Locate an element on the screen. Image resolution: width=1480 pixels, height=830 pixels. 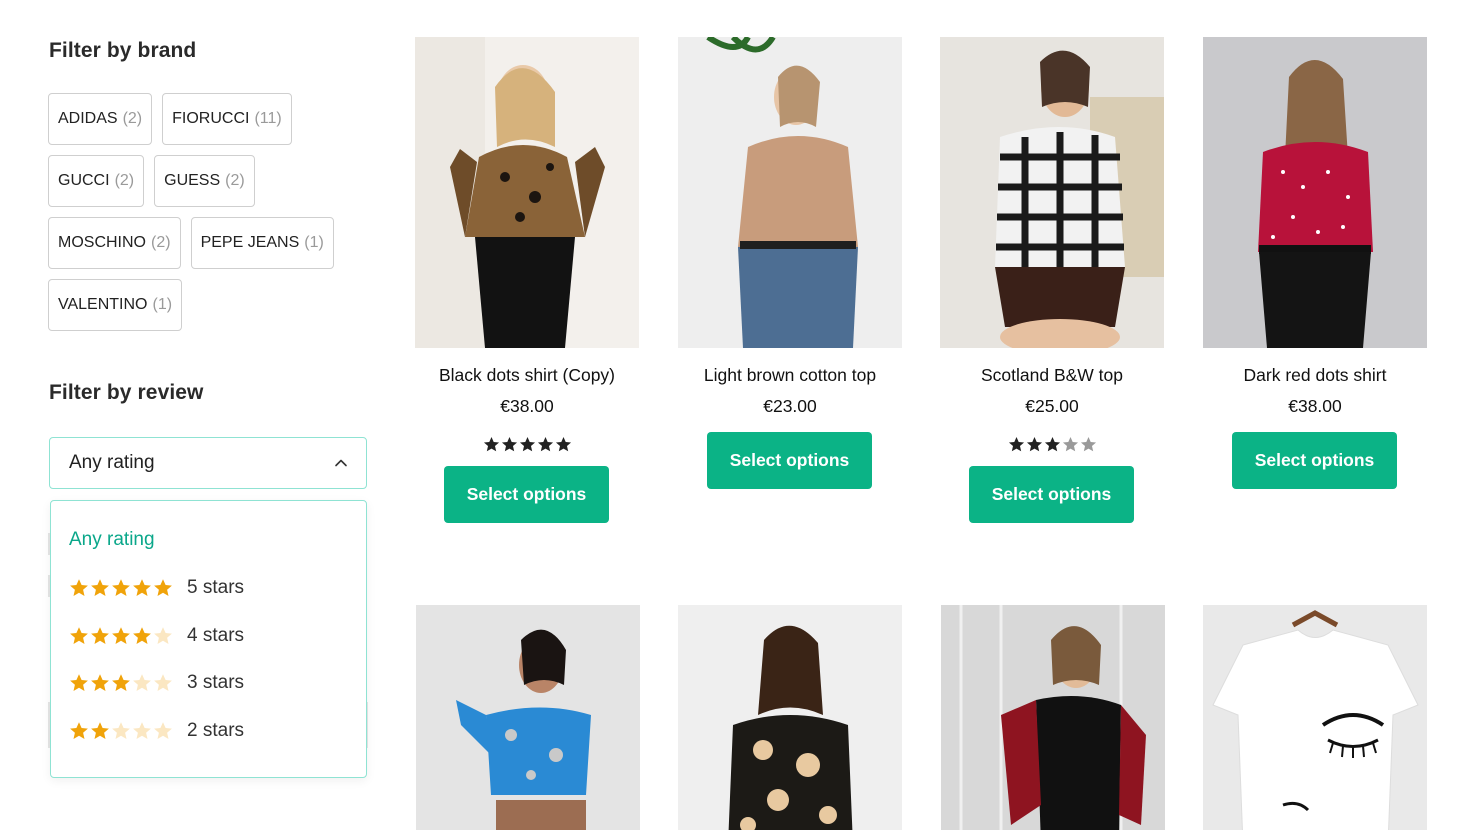
brand-count: (1) is located at coordinates (314, 242).